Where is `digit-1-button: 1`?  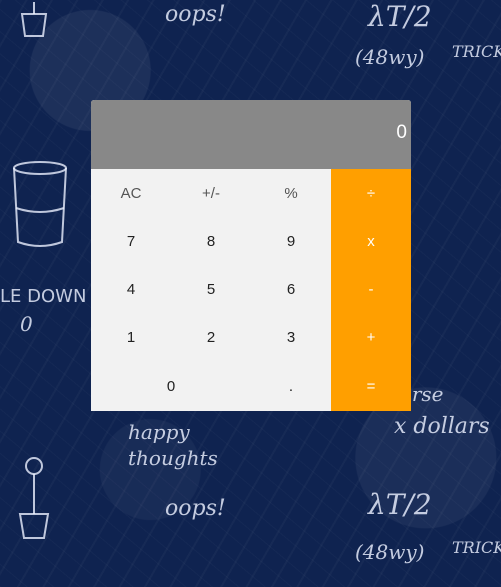 digit-1-button: 1 is located at coordinates (131, 337).